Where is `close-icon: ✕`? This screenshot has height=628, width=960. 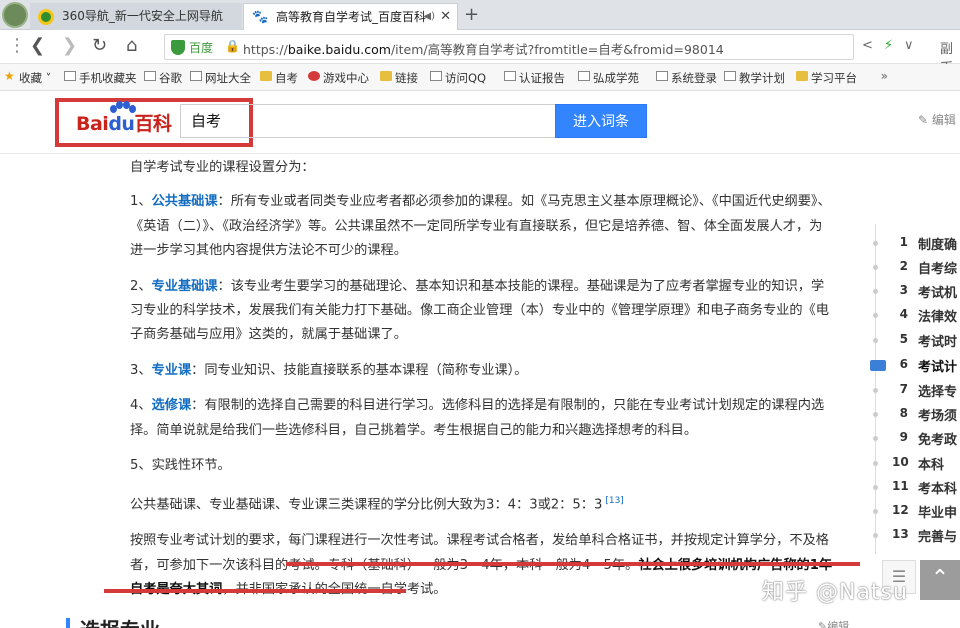
close-icon: ✕ is located at coordinates (445, 17).